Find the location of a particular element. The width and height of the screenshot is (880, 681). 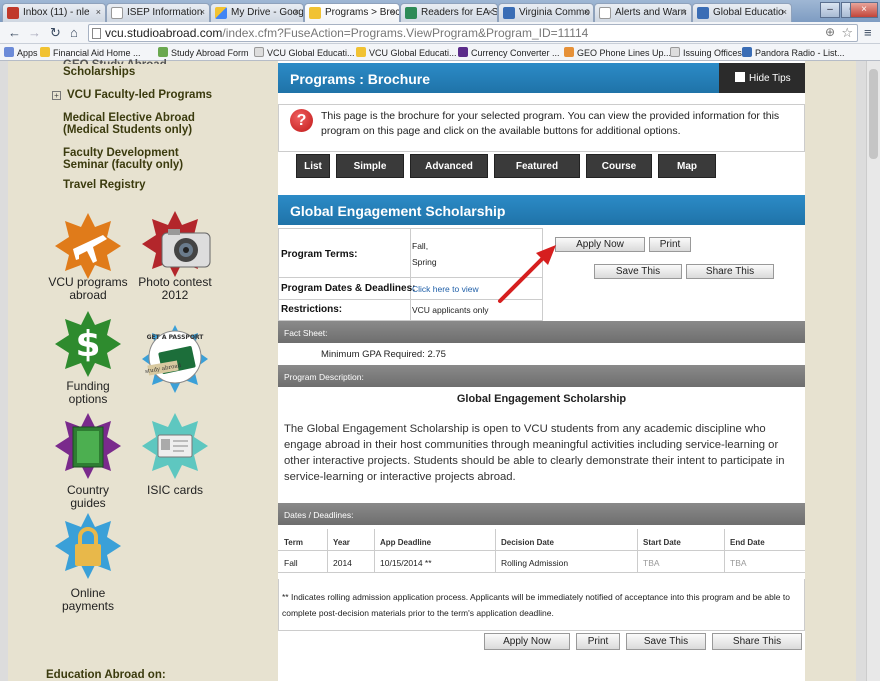

vertical-scrollbar is located at coordinates (873, 371).